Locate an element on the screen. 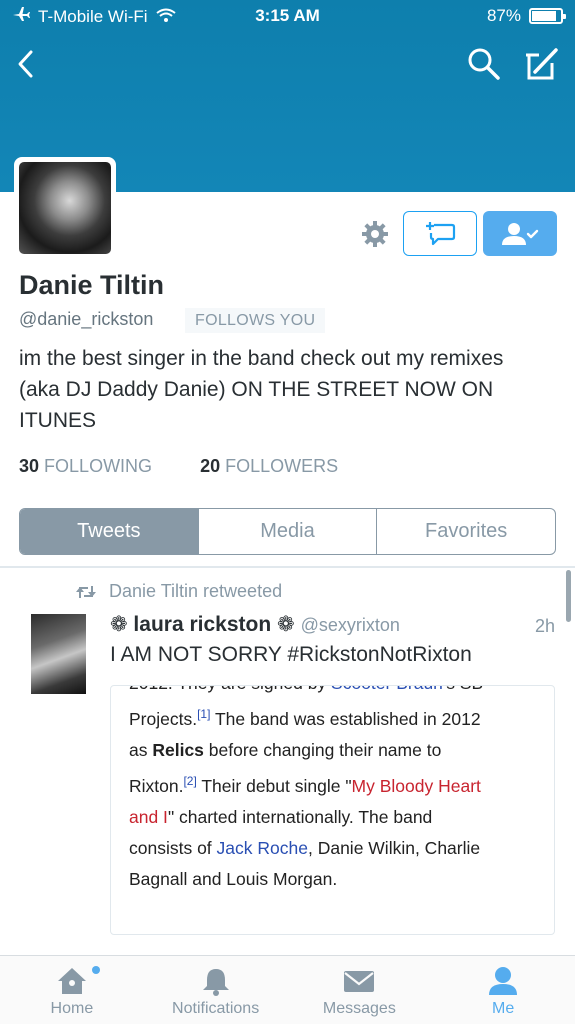  profile-name: Danie Tiltin is located at coordinates (92, 285).